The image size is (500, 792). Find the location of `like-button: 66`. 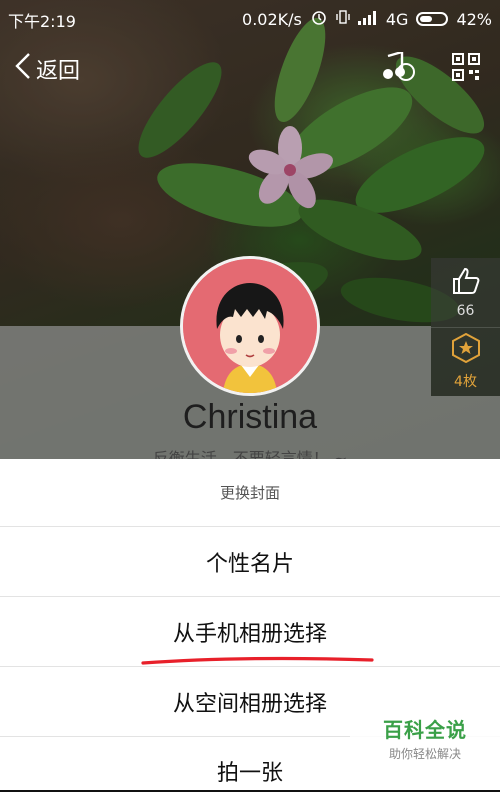

like-button: 66 is located at coordinates (465, 293).